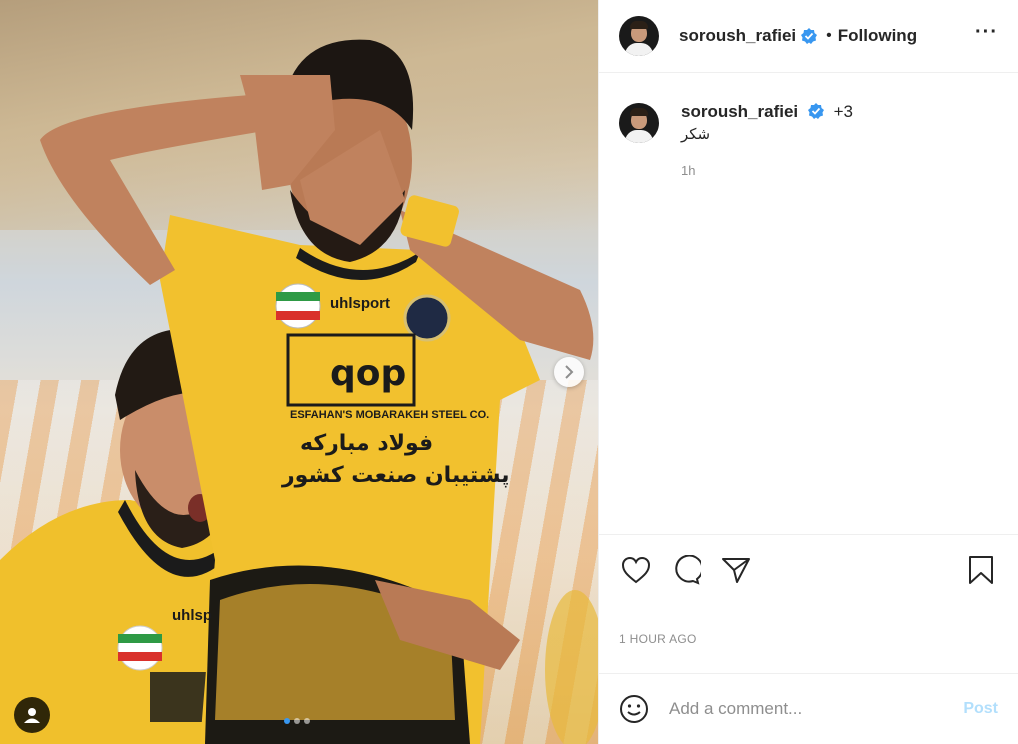 The width and height of the screenshot is (1018, 744). I want to click on caption: soroush_rafiei +3 شکر 1h, so click(808, 139).